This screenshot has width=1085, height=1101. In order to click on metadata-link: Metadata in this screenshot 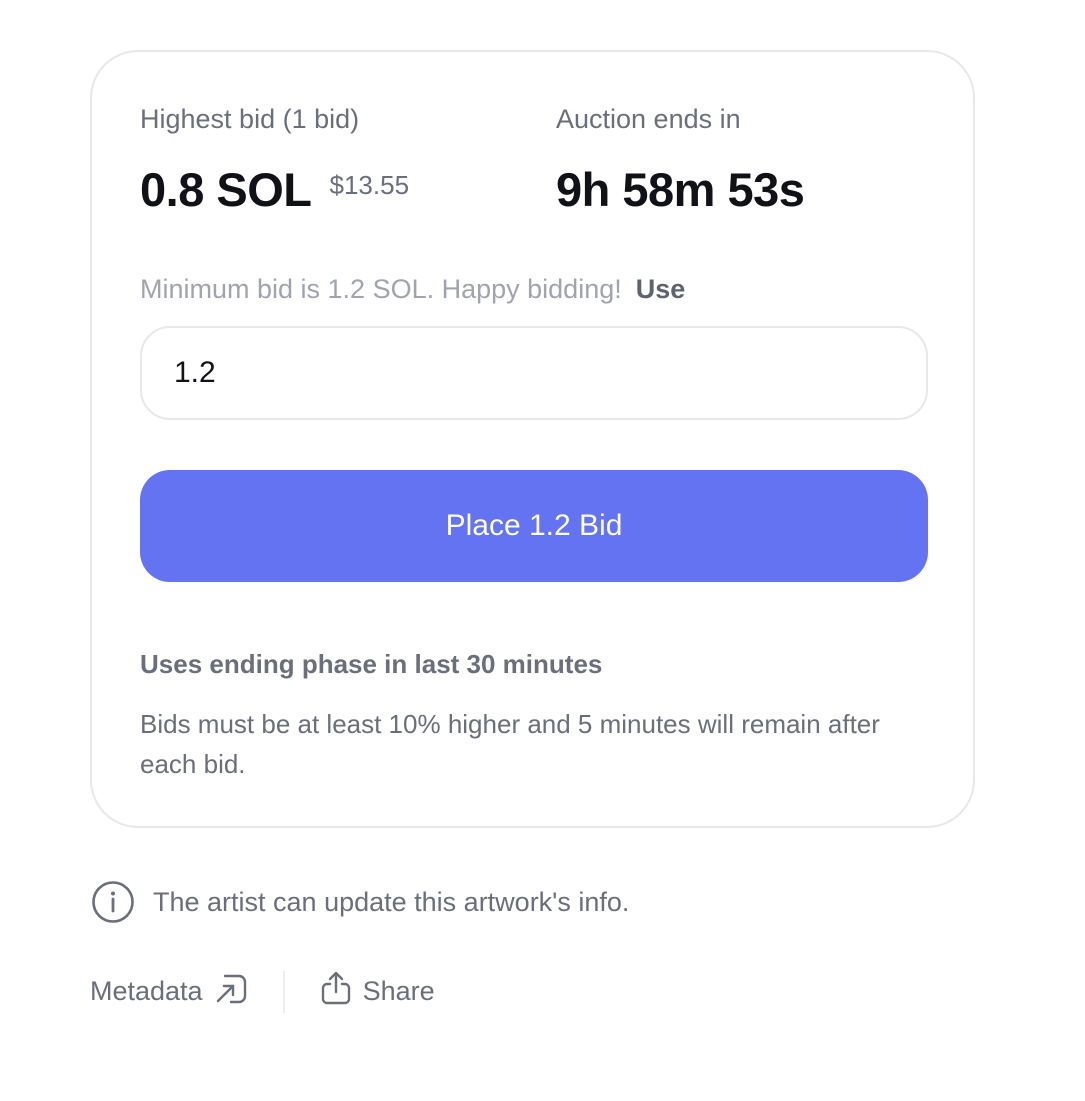, I will do `click(169, 991)`.